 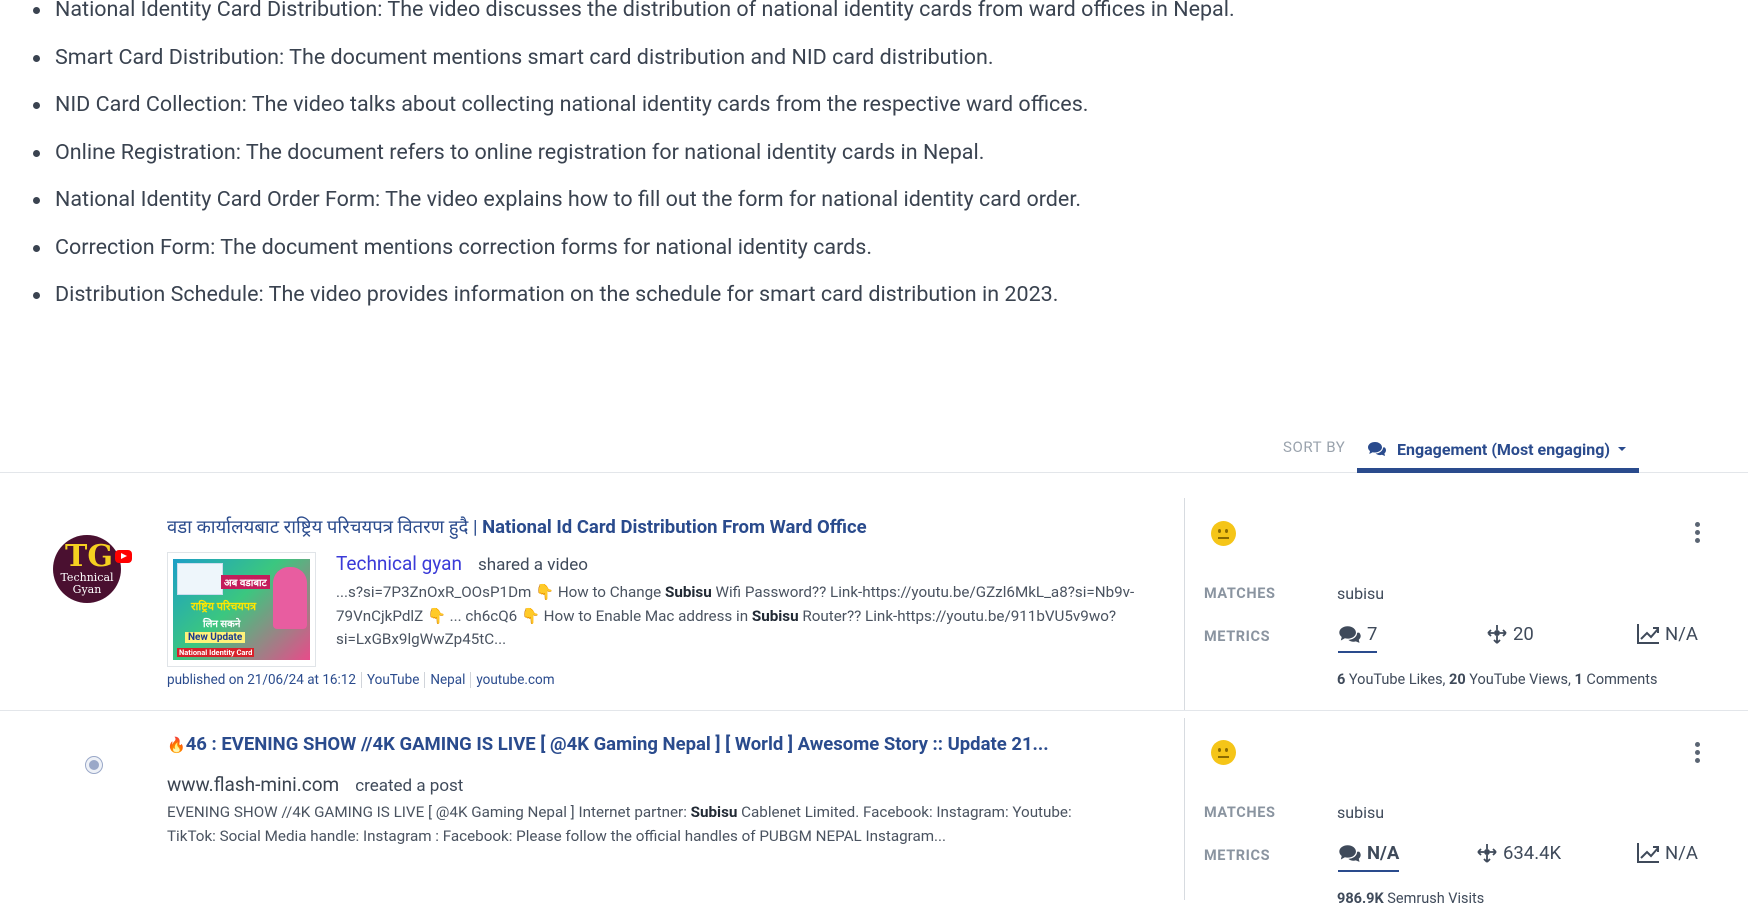 I want to click on author-link: www.flash-mini.com, so click(x=253, y=784).